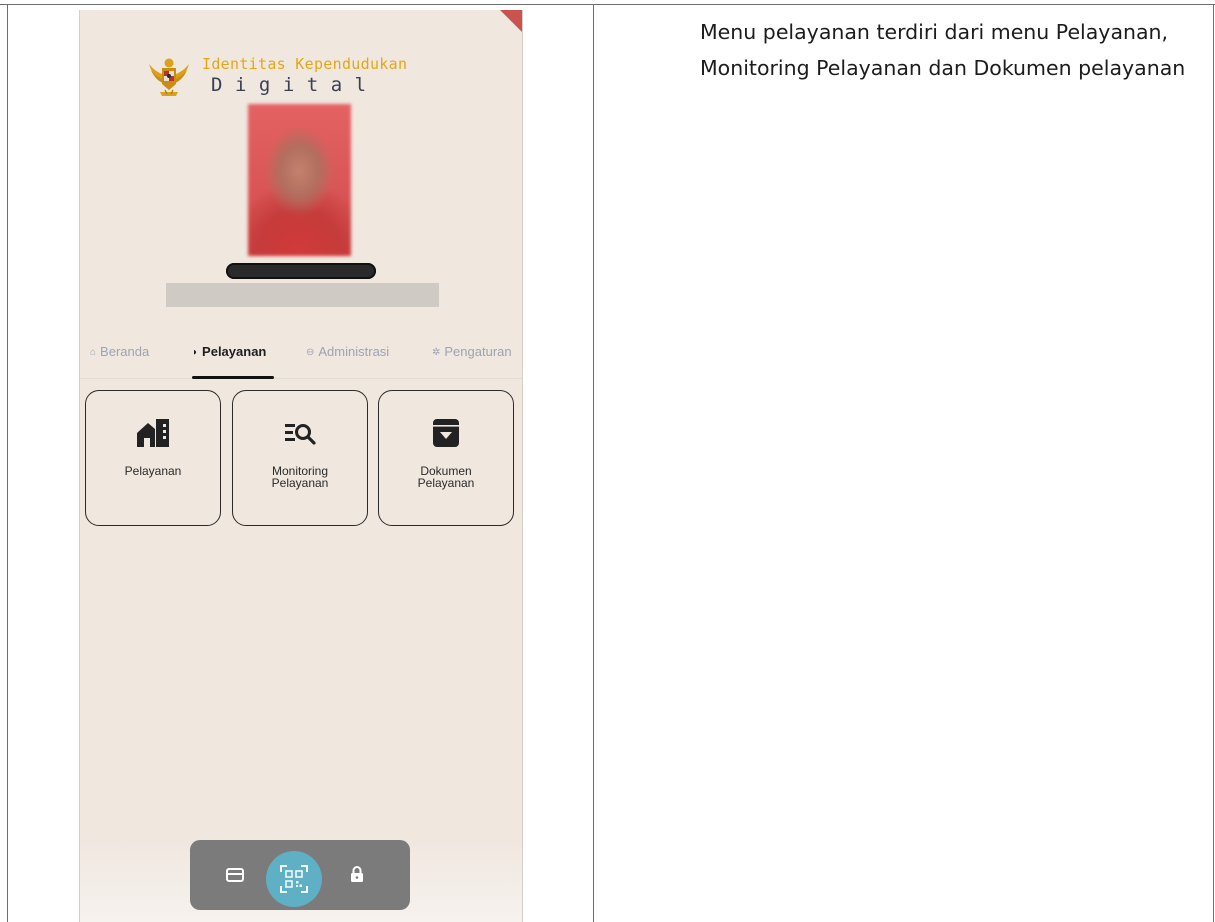 Image resolution: width=1215 pixels, height=922 pixels. I want to click on list-search-icon, so click(300, 434).